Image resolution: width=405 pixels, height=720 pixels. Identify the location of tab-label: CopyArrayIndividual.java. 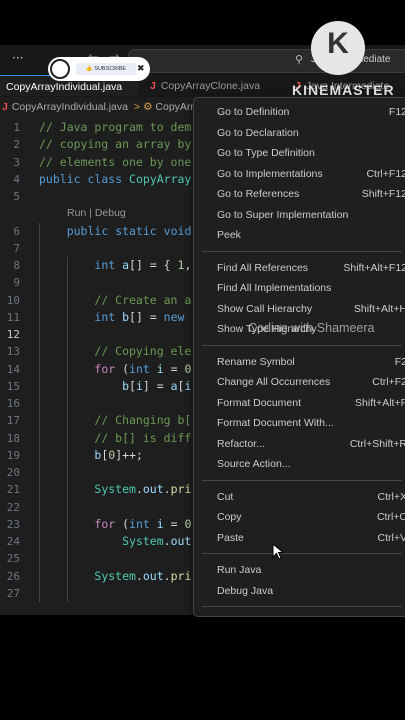
(64, 87).